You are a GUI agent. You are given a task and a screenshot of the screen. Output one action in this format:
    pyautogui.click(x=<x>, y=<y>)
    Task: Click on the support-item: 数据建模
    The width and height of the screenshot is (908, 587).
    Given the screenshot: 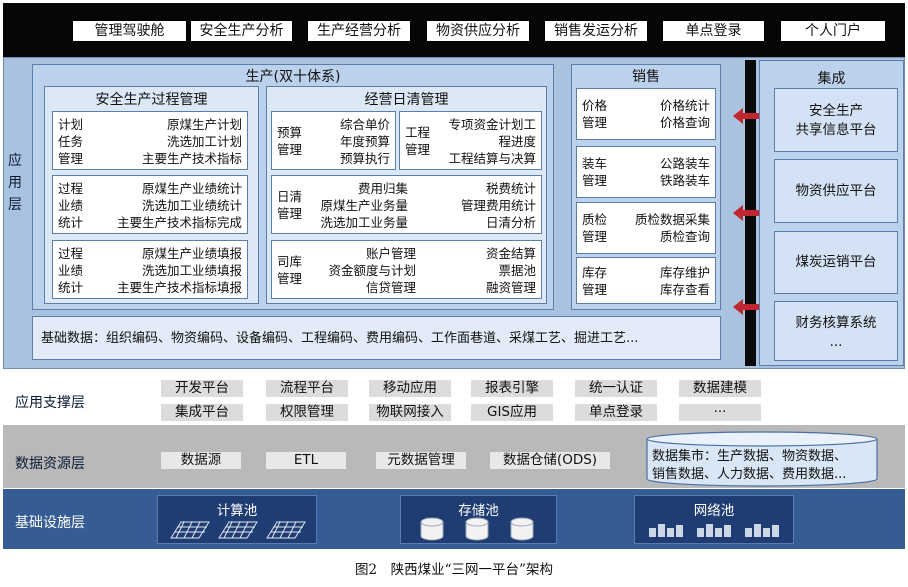 What is the action you would take?
    pyautogui.click(x=720, y=388)
    